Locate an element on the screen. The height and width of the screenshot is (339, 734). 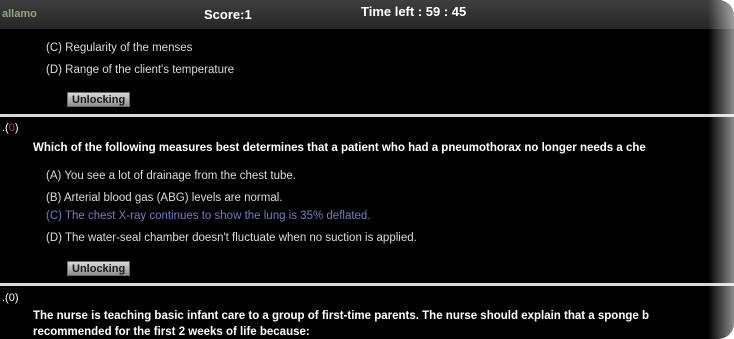
prev-option-d: (D) Range of the client's temperature is located at coordinates (140, 70).